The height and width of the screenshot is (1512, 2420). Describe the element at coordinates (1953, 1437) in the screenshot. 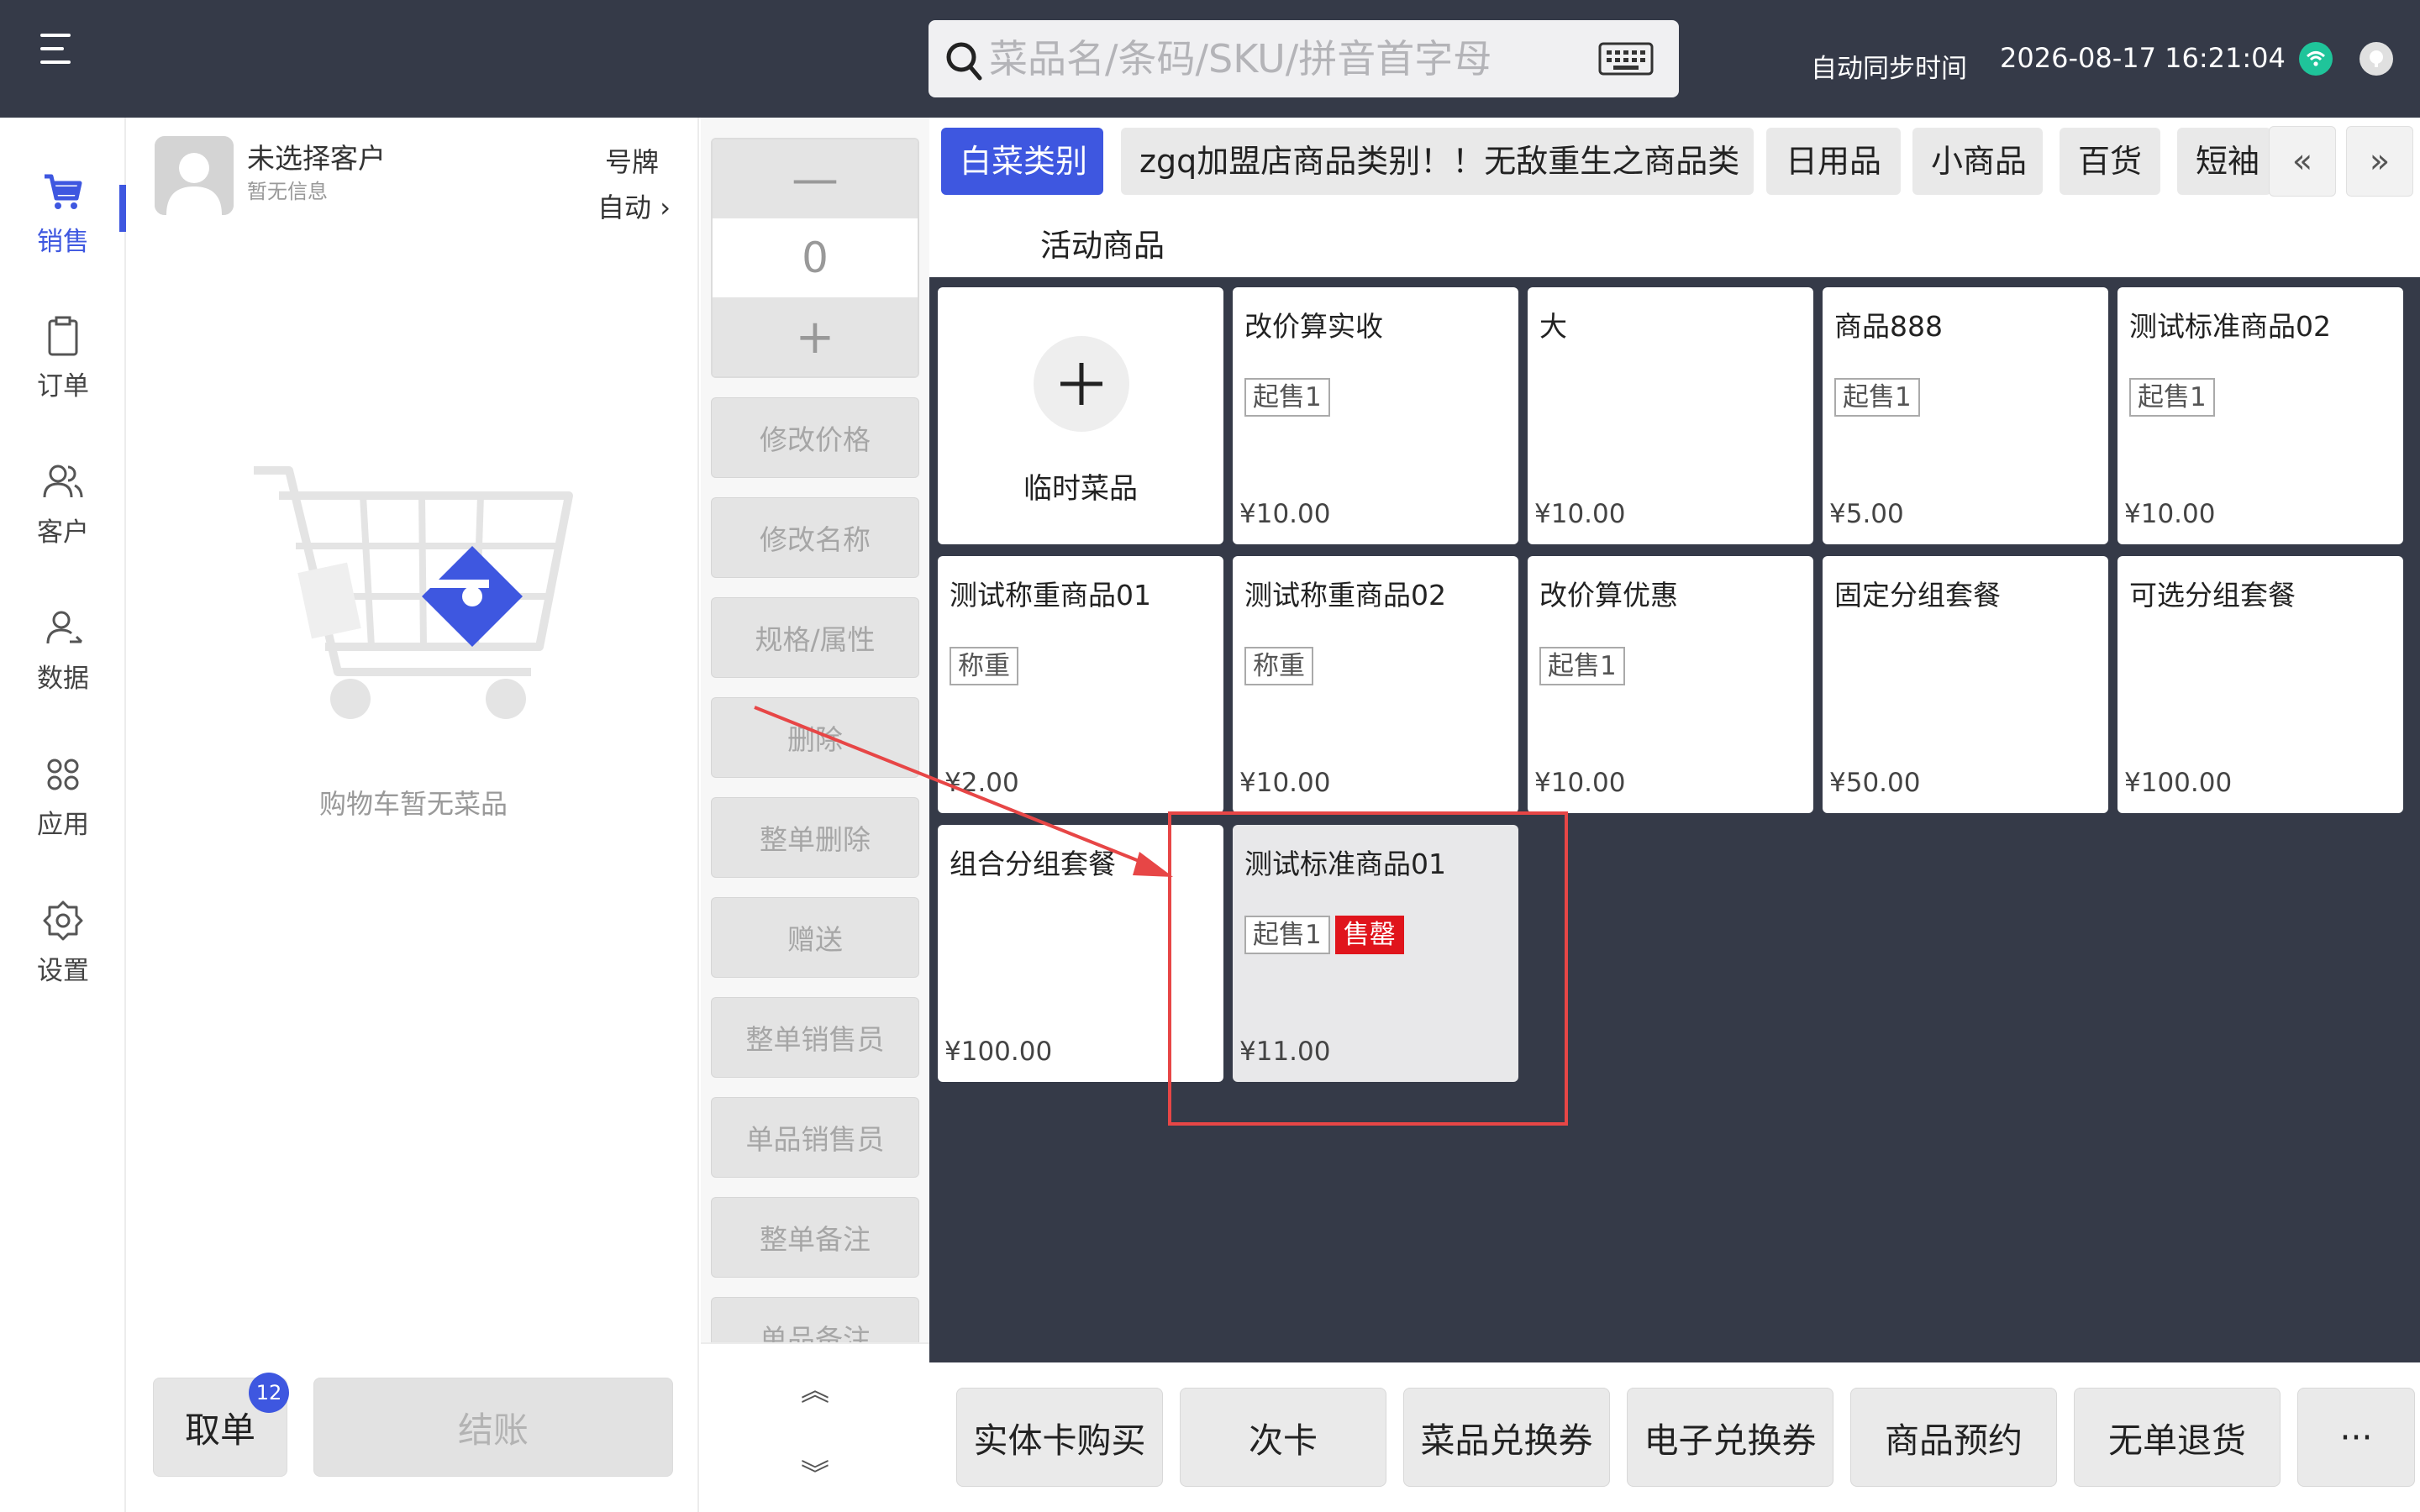

I see `product-reservation-button: 商品预约` at that location.